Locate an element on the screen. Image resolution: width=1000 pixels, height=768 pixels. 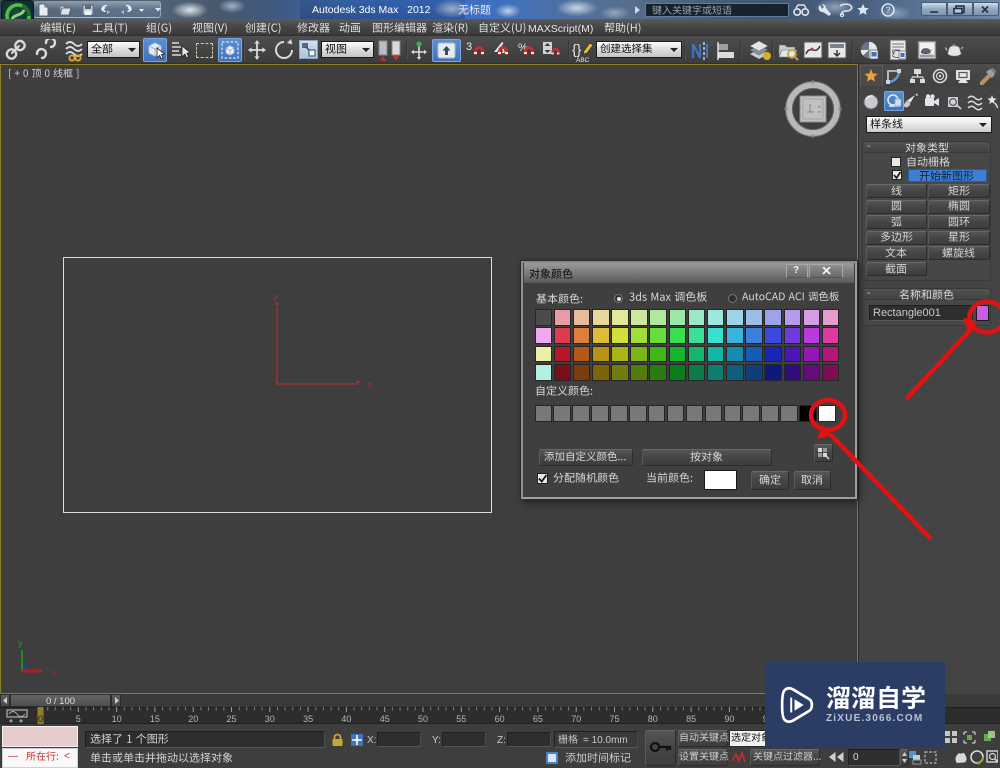
svg-text: 15 is located at coordinates (155, 719).